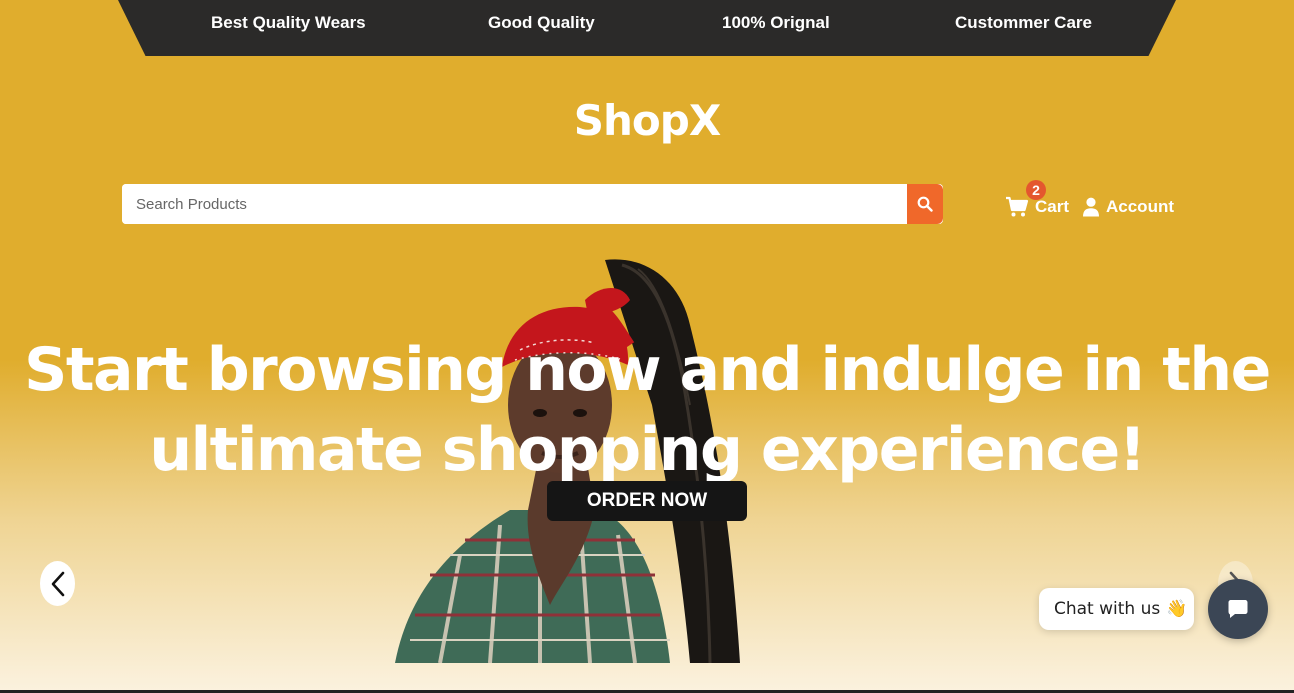 The height and width of the screenshot is (693, 1294). I want to click on chat-launcher-button, so click(1238, 609).